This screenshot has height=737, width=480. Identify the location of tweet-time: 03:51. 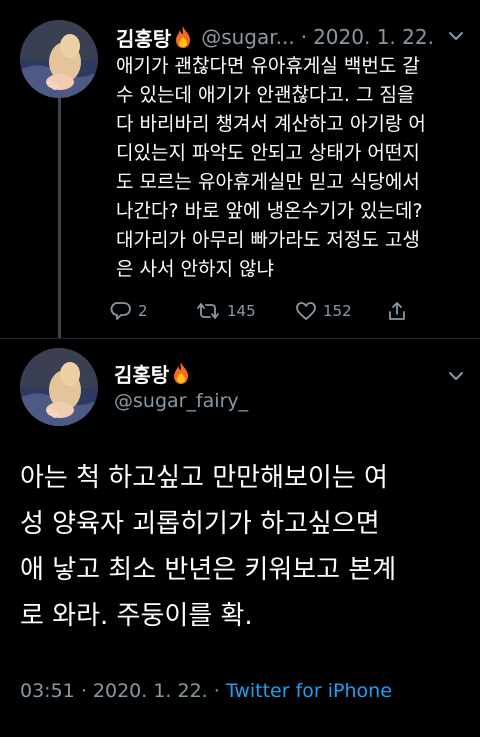
(47, 691).